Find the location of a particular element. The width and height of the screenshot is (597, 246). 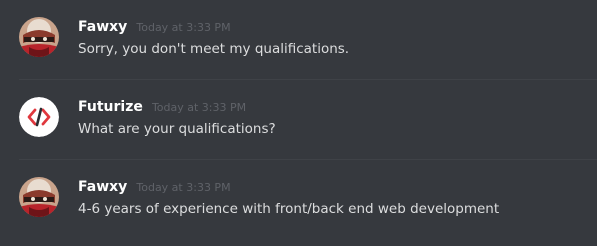

message-content: Sorry, you don't meet my qualifications. is located at coordinates (214, 49).